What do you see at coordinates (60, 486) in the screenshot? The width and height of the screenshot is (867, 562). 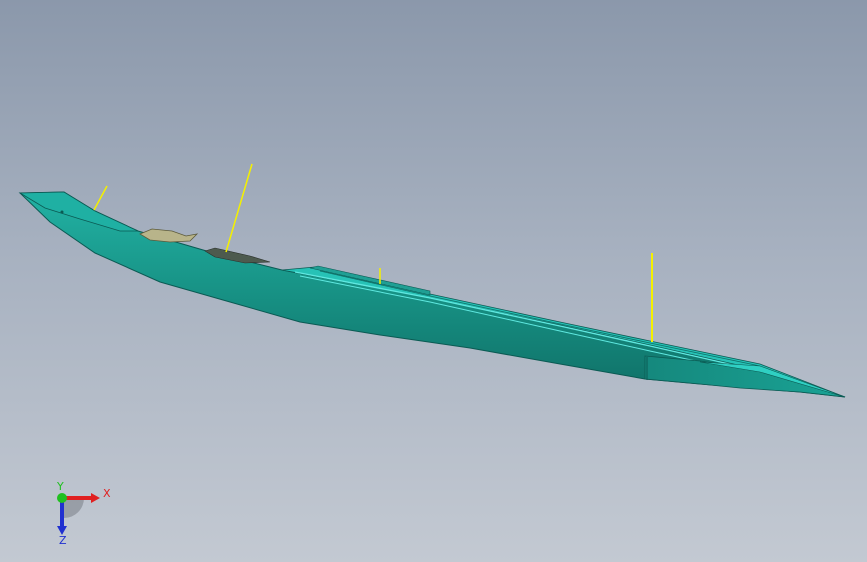 I see `y-axis-label: Y` at bounding box center [60, 486].